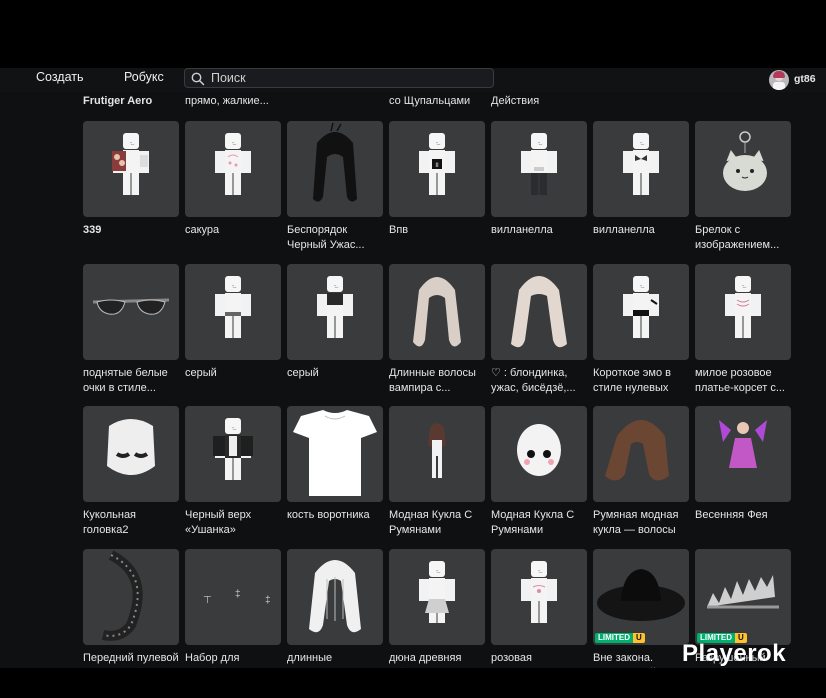 The width and height of the screenshot is (826, 698). What do you see at coordinates (131, 230) in the screenshot?
I see `item-name: 339` at bounding box center [131, 230].